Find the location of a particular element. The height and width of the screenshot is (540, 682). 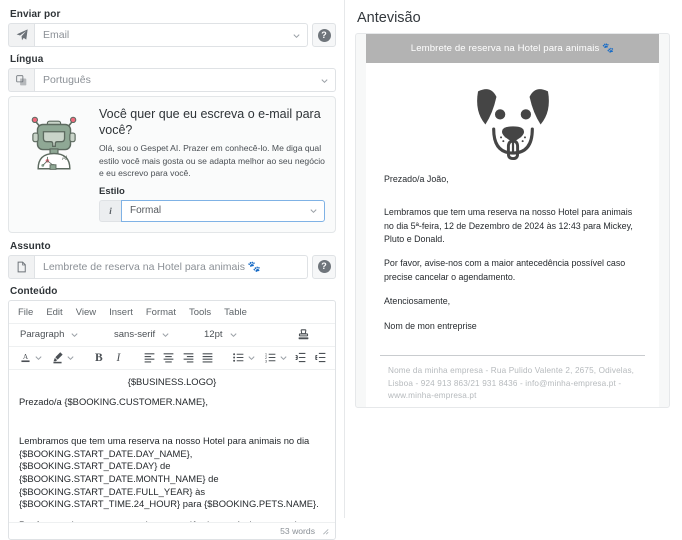

bullet-list-chevron-down-icon is located at coordinates (251, 358).